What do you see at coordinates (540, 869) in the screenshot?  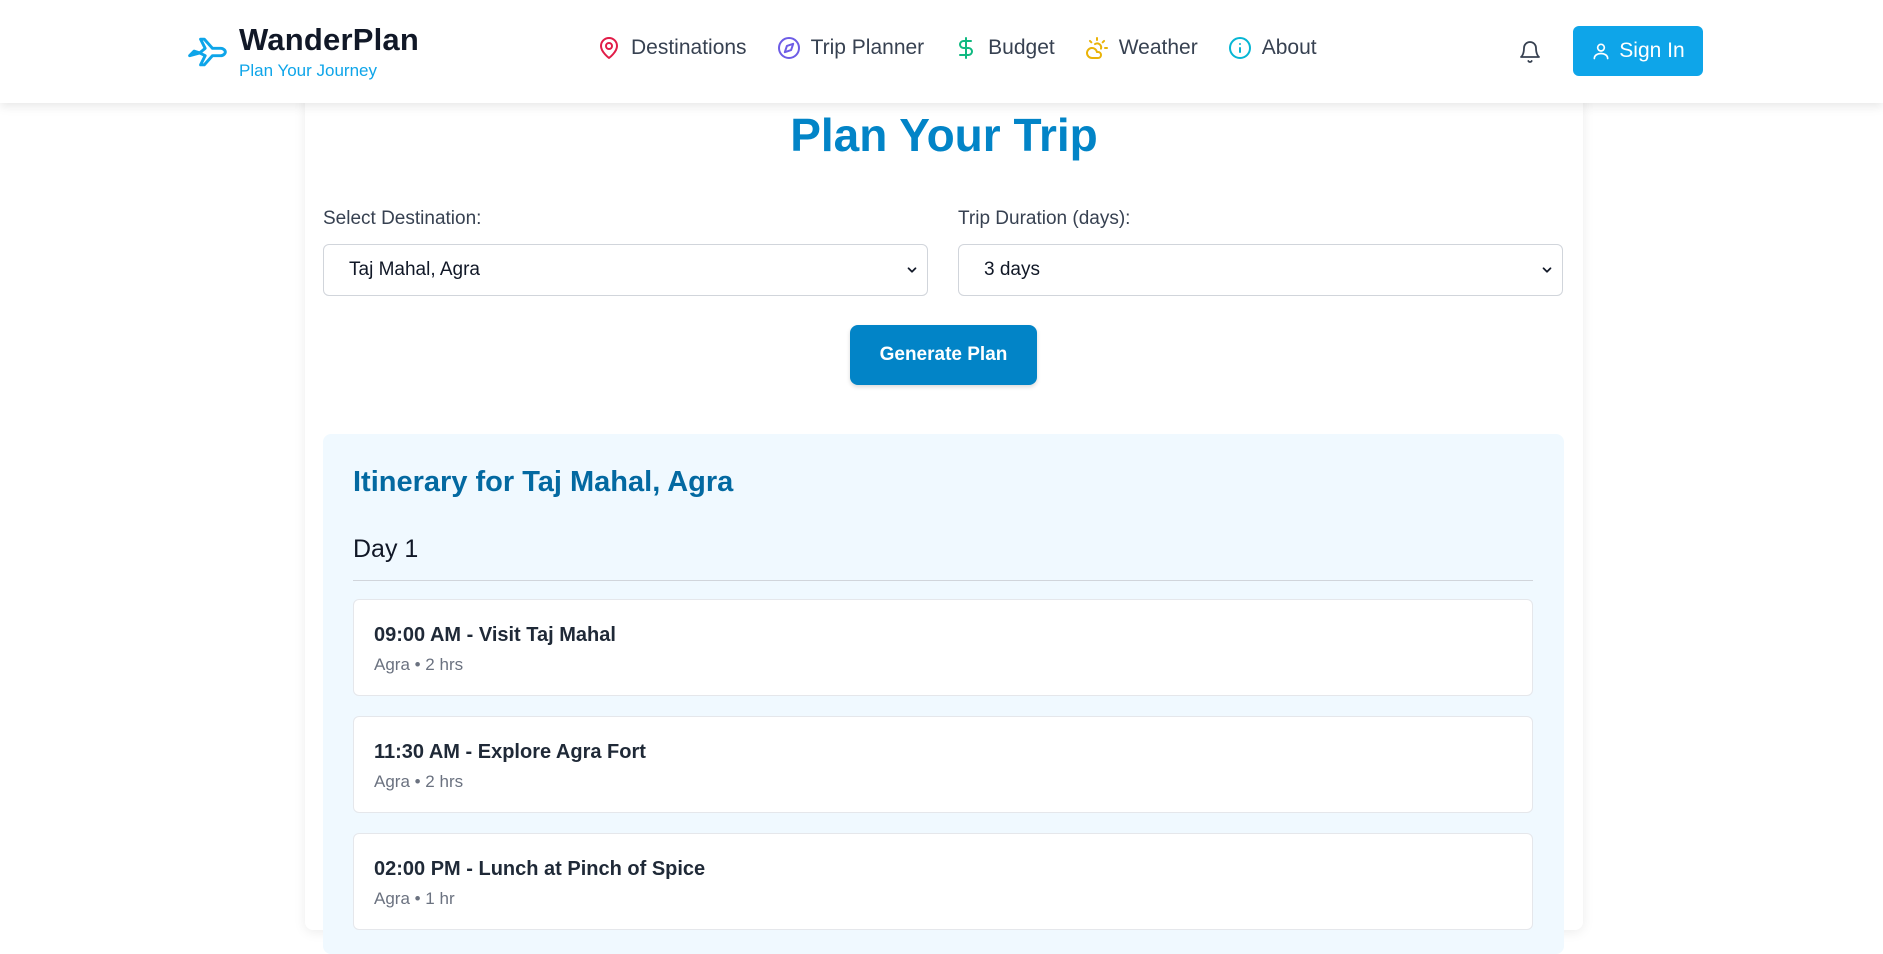 I see `activity-title: 02:00 PM - Lunch at Pinch of Spice` at bounding box center [540, 869].